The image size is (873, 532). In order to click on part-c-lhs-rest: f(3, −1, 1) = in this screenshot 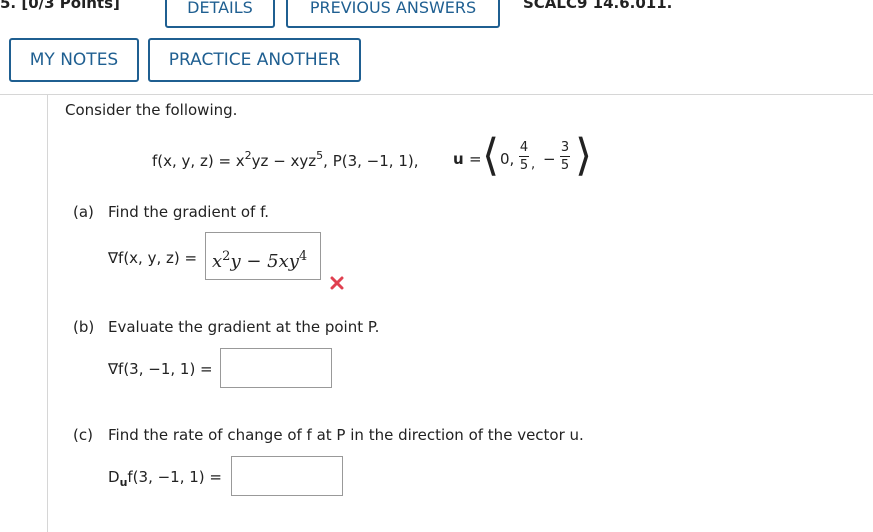, I will do `click(174, 477)`.